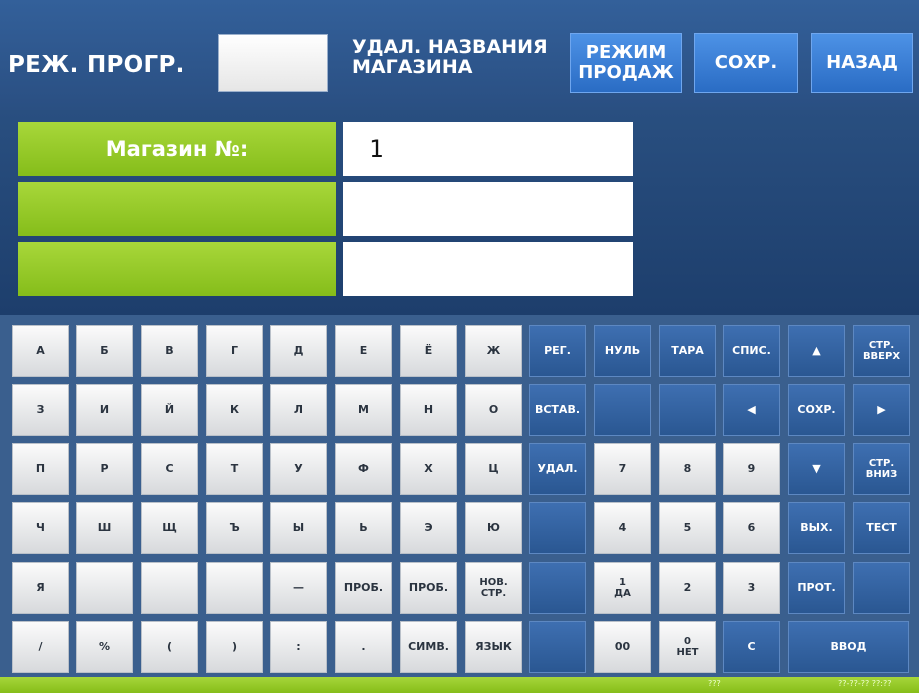 The image size is (919, 693). I want to click on key-a: А, so click(40, 351).